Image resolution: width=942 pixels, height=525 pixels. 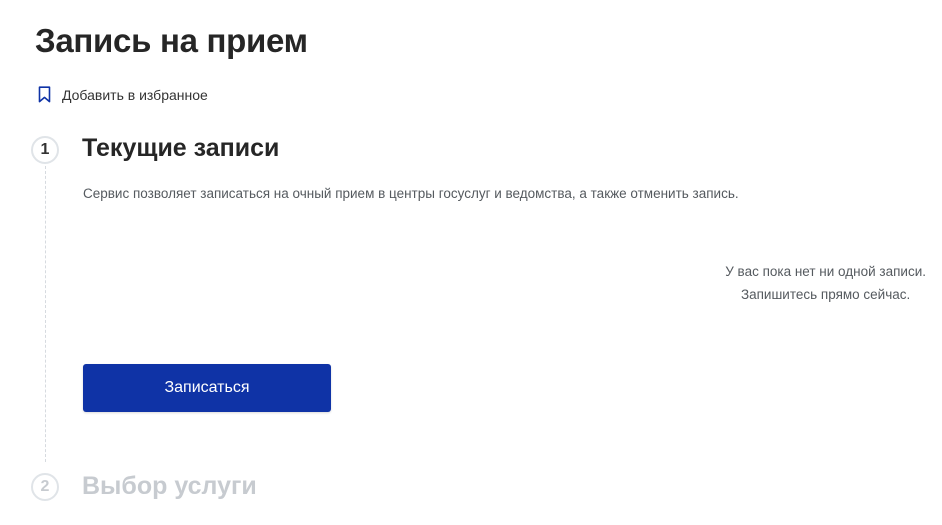 I want to click on add-to-favorites-link: Добавить в избранное, so click(x=123, y=94).